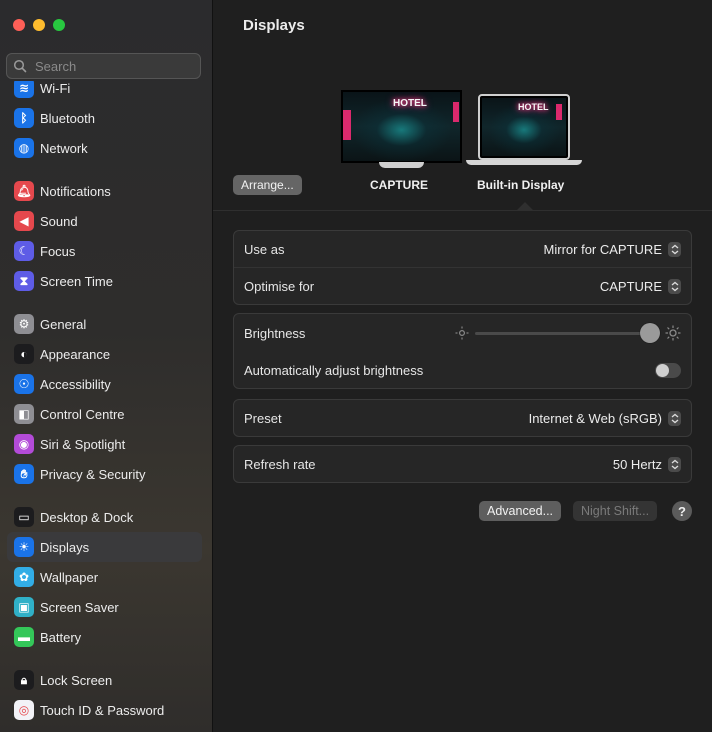  Describe the element at coordinates (521, 185) in the screenshot. I see `builtin-display-label: Built-in Display` at that location.